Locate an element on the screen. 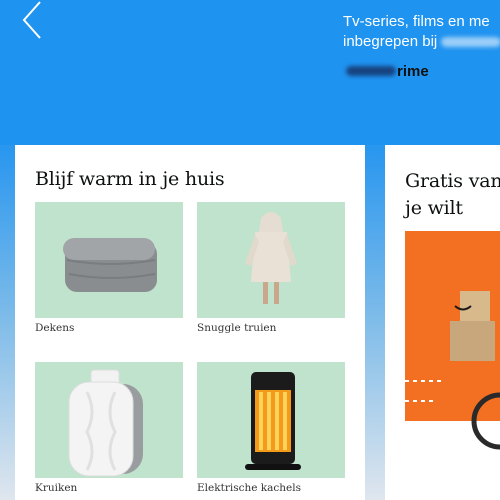  category-tile-elektrische-kachels: Elektrische kachels is located at coordinates (271, 428).